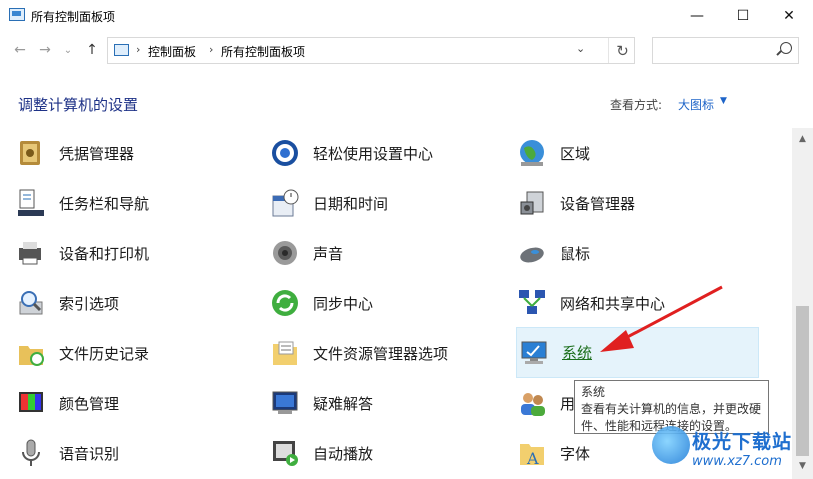 The width and height of the screenshot is (813, 479). What do you see at coordinates (637, 203) in the screenshot?
I see `item-device-manager: 设备管理器` at bounding box center [637, 203].